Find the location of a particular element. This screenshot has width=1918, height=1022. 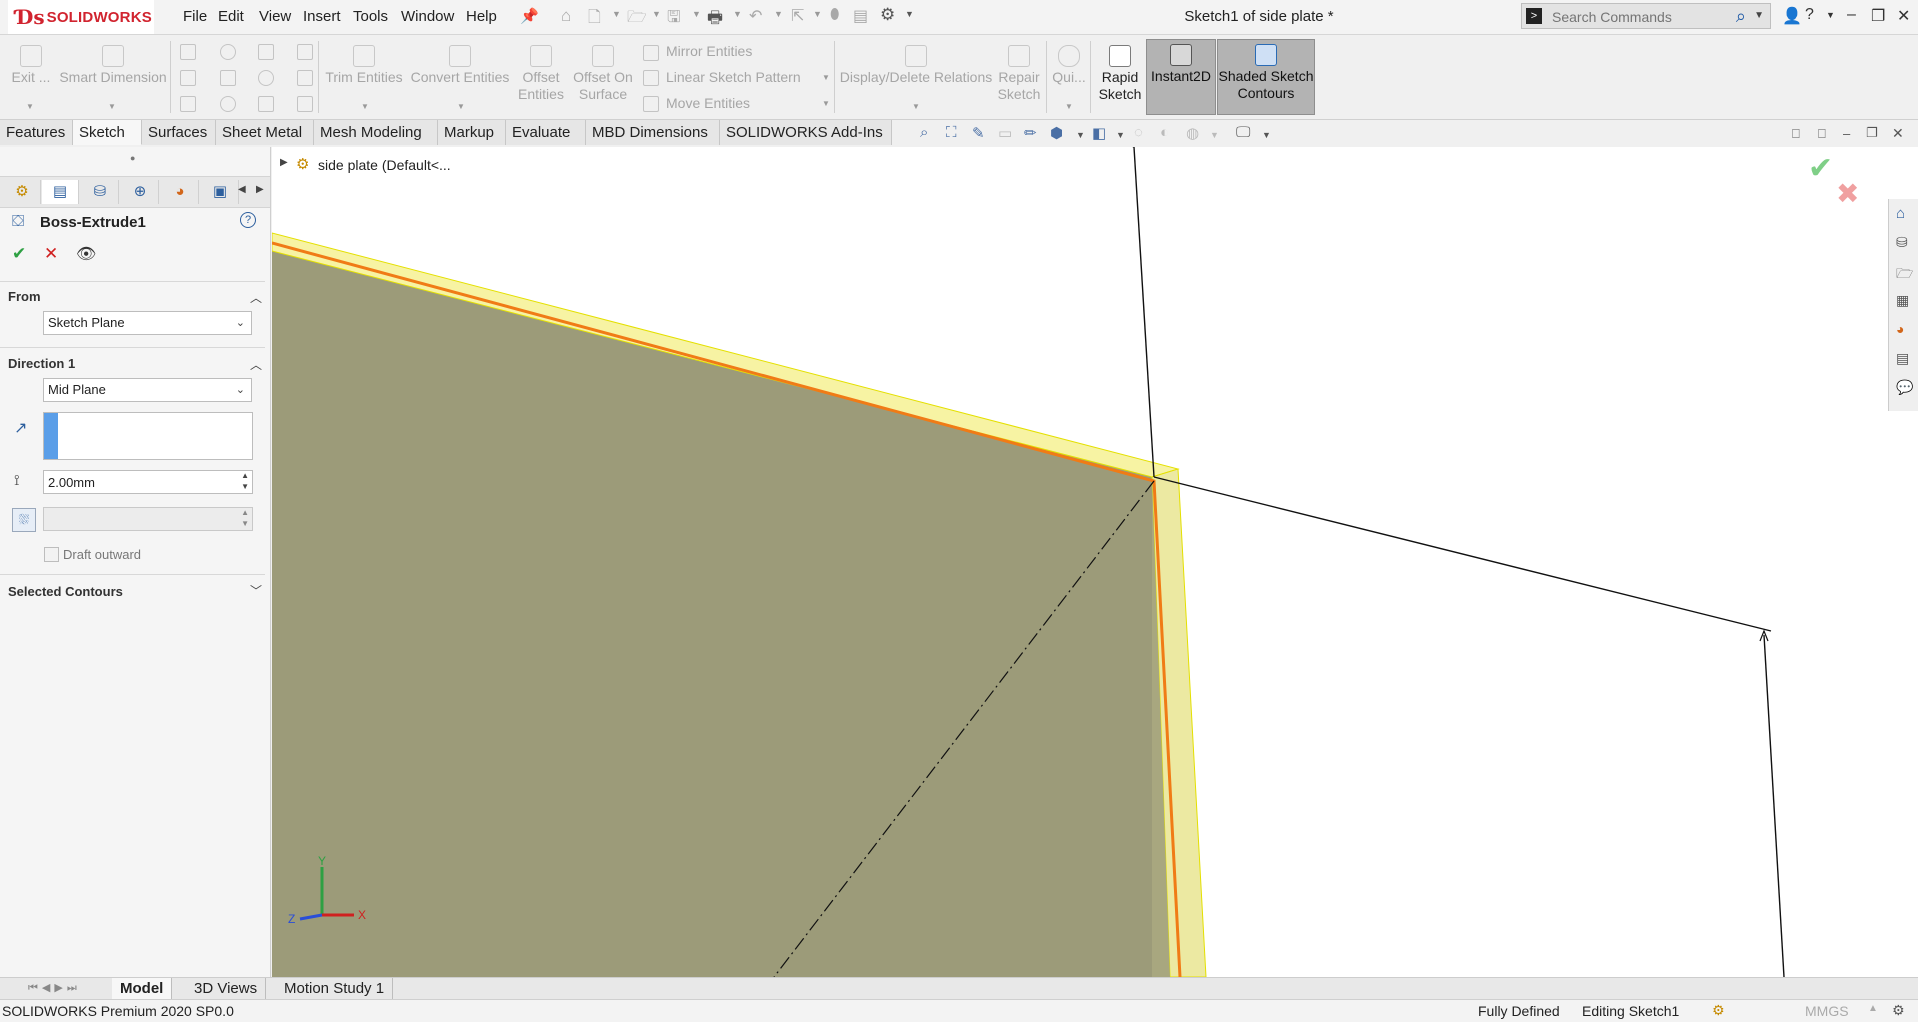

view-palette-icon: ▦ is located at coordinates (1902, 300).